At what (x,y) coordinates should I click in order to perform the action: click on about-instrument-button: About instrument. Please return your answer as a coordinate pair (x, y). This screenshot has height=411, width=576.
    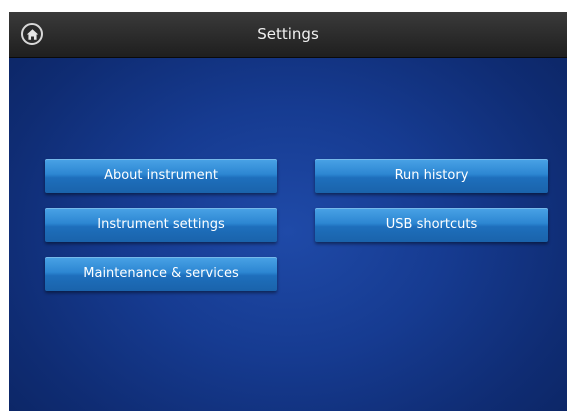
    Looking at the image, I should click on (161, 176).